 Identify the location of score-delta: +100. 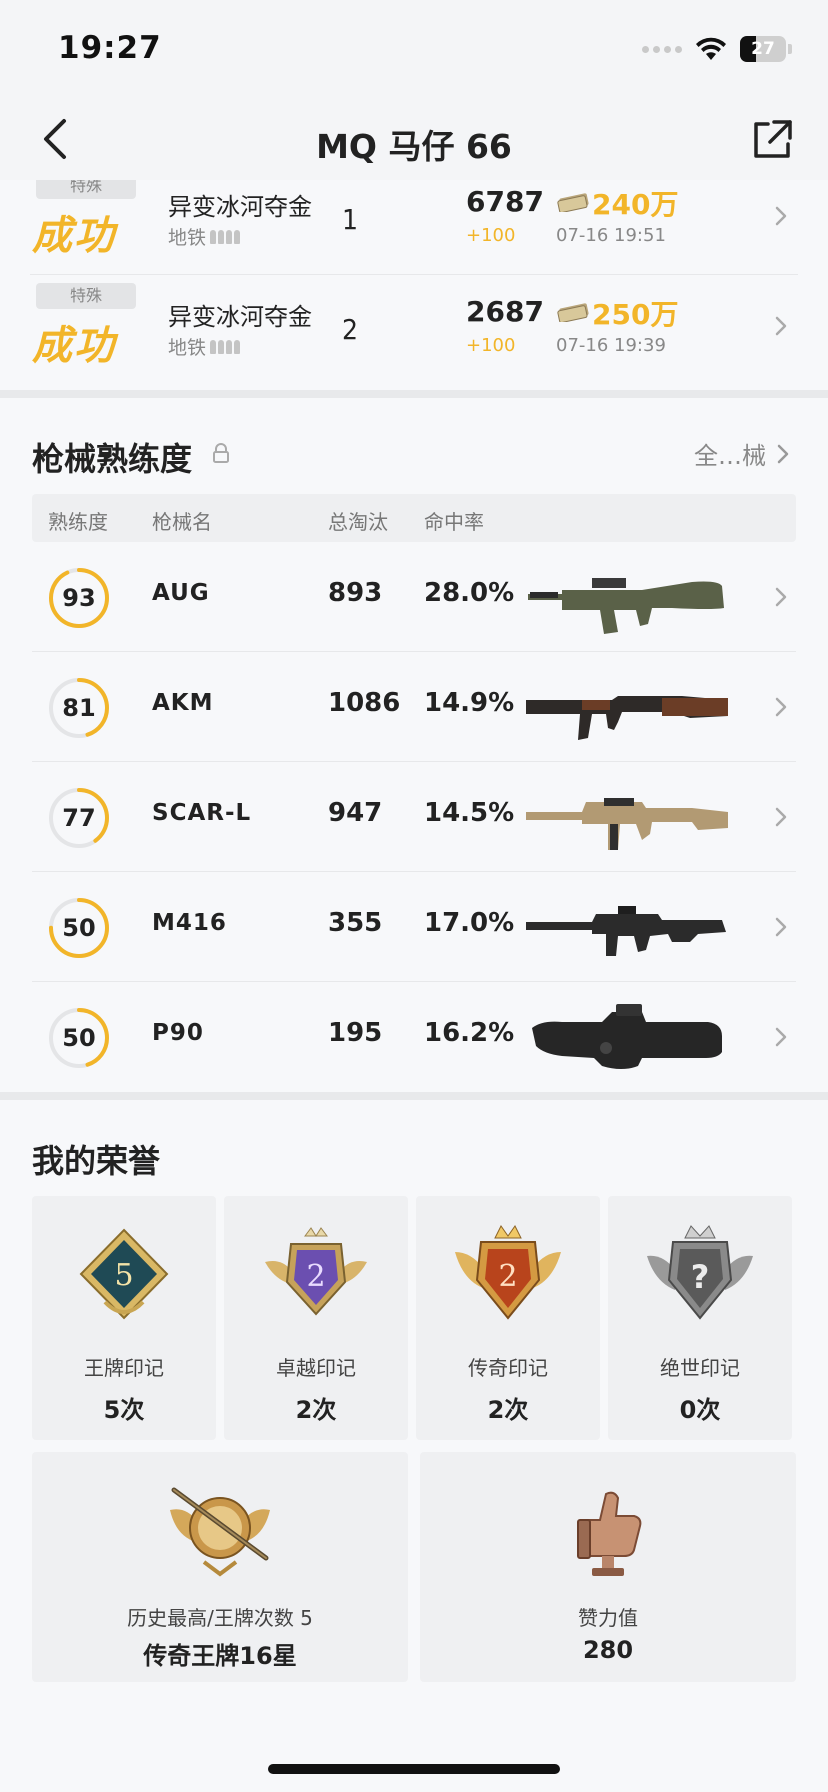
(491, 235).